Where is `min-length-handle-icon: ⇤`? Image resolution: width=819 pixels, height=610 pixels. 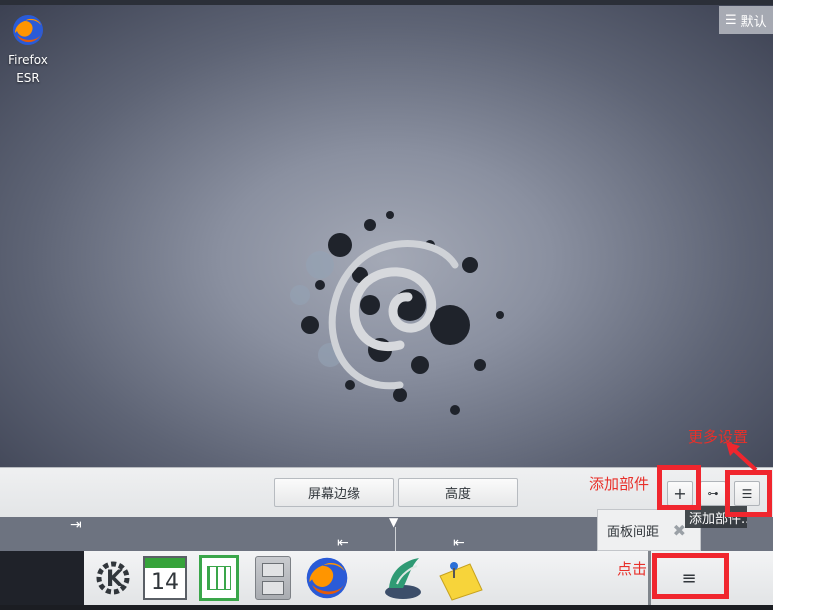 min-length-handle-icon: ⇤ is located at coordinates (343, 543).